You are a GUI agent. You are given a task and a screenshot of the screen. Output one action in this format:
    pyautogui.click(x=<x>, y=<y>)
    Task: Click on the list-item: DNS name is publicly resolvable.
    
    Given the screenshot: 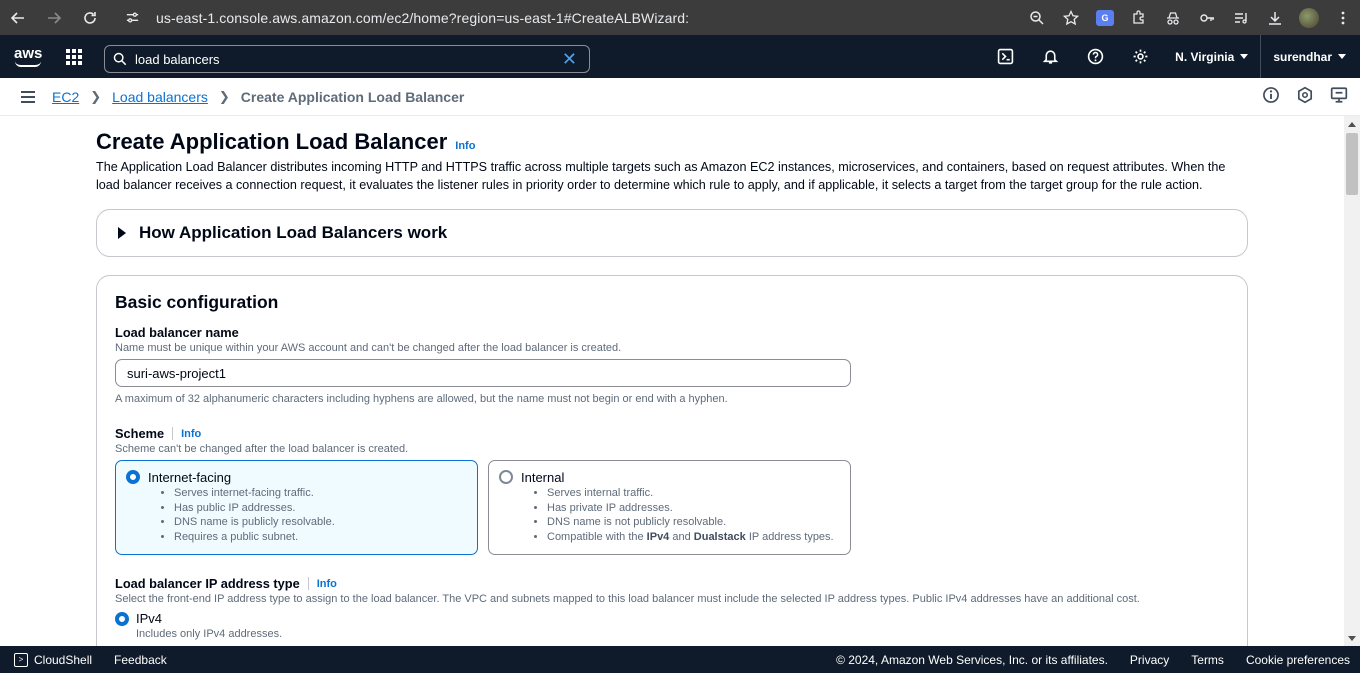 What is the action you would take?
    pyautogui.click(x=254, y=522)
    